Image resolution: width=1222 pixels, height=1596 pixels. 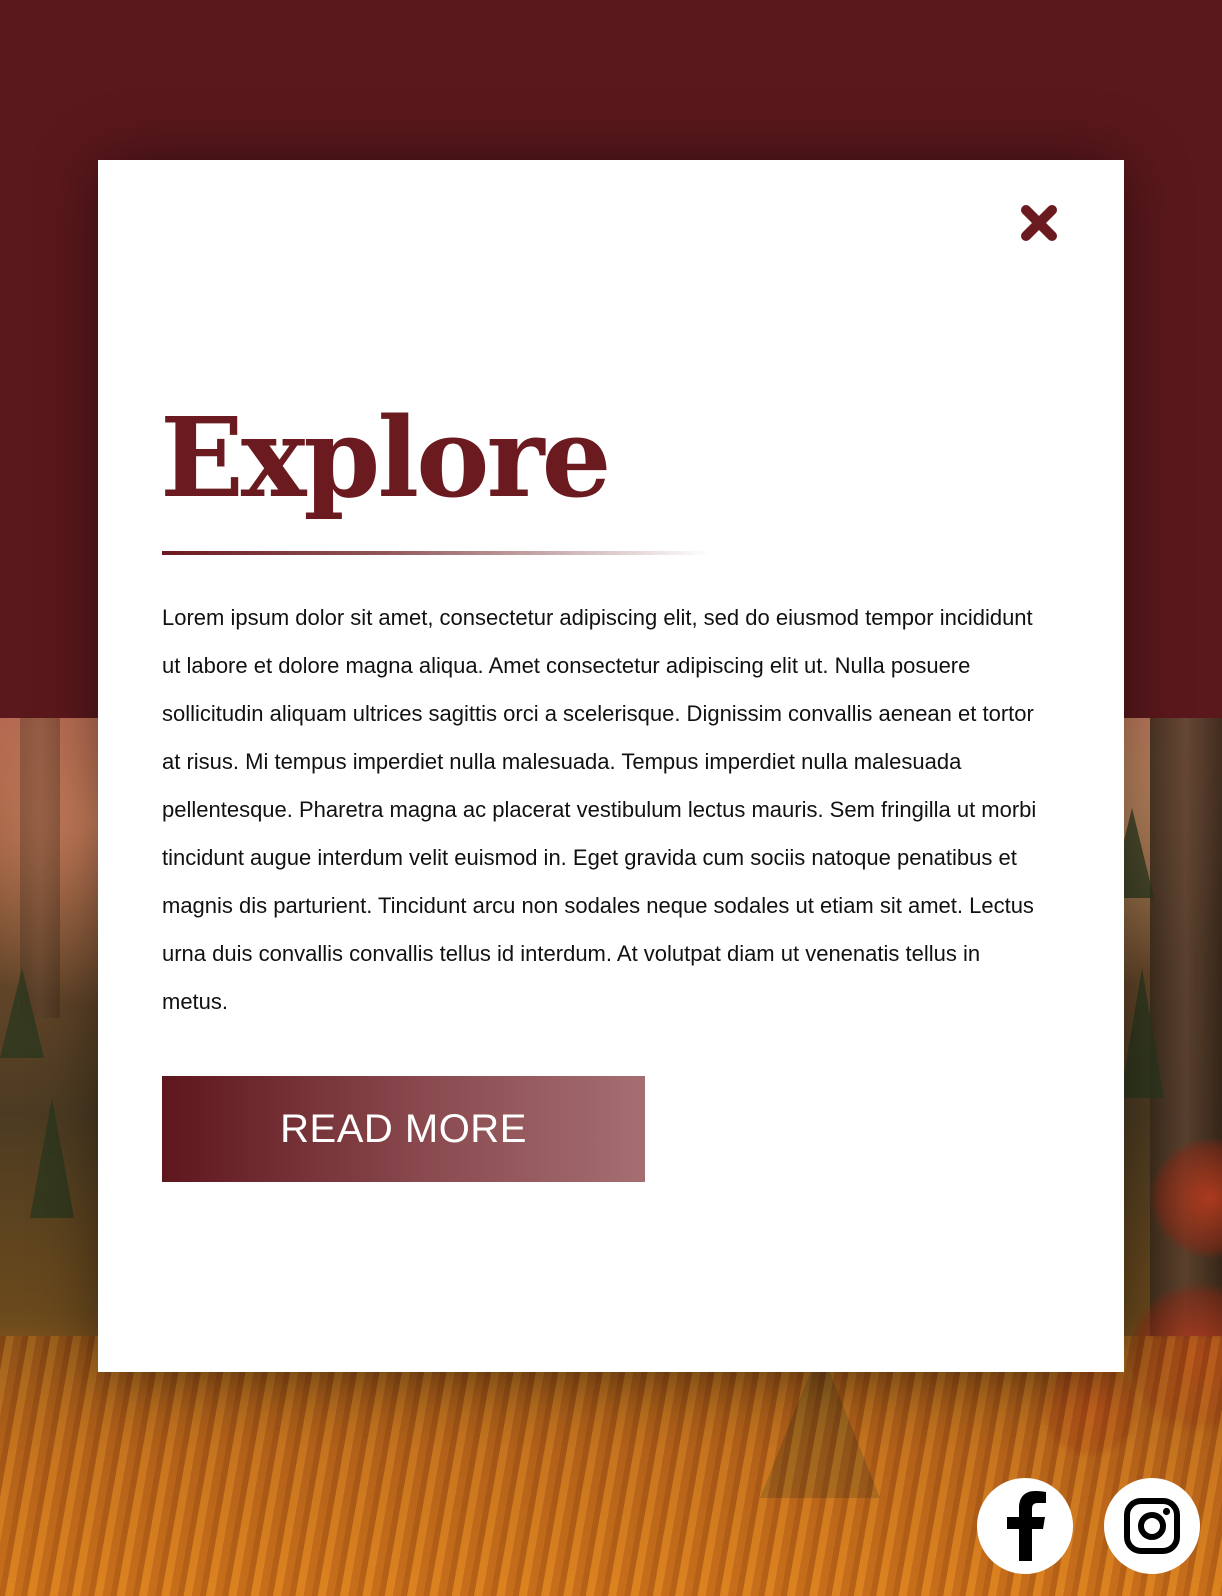 I want to click on instagram-link, so click(x=1152, y=1526).